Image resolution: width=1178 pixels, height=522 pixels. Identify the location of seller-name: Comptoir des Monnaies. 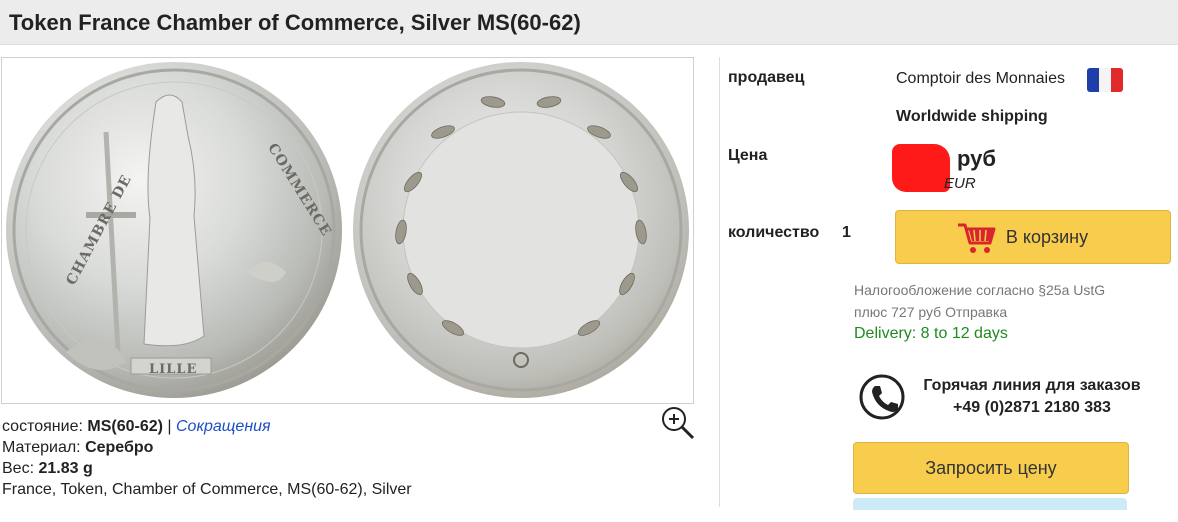
(980, 79).